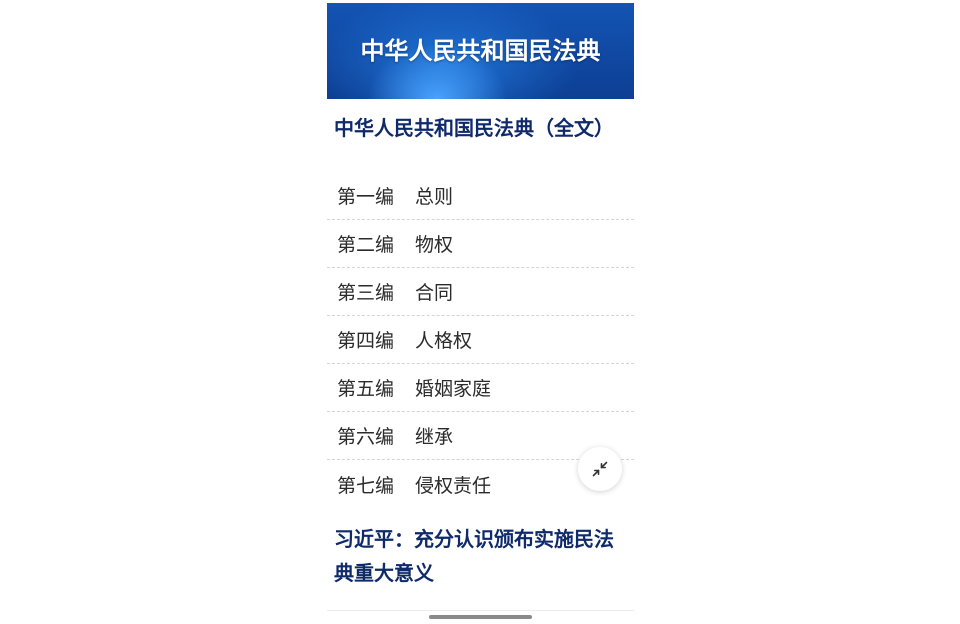 Image resolution: width=960 pixels, height=624 pixels. I want to click on related-article-link: 习近平：充分认识颁布实施民法典重大意义, so click(482, 556).